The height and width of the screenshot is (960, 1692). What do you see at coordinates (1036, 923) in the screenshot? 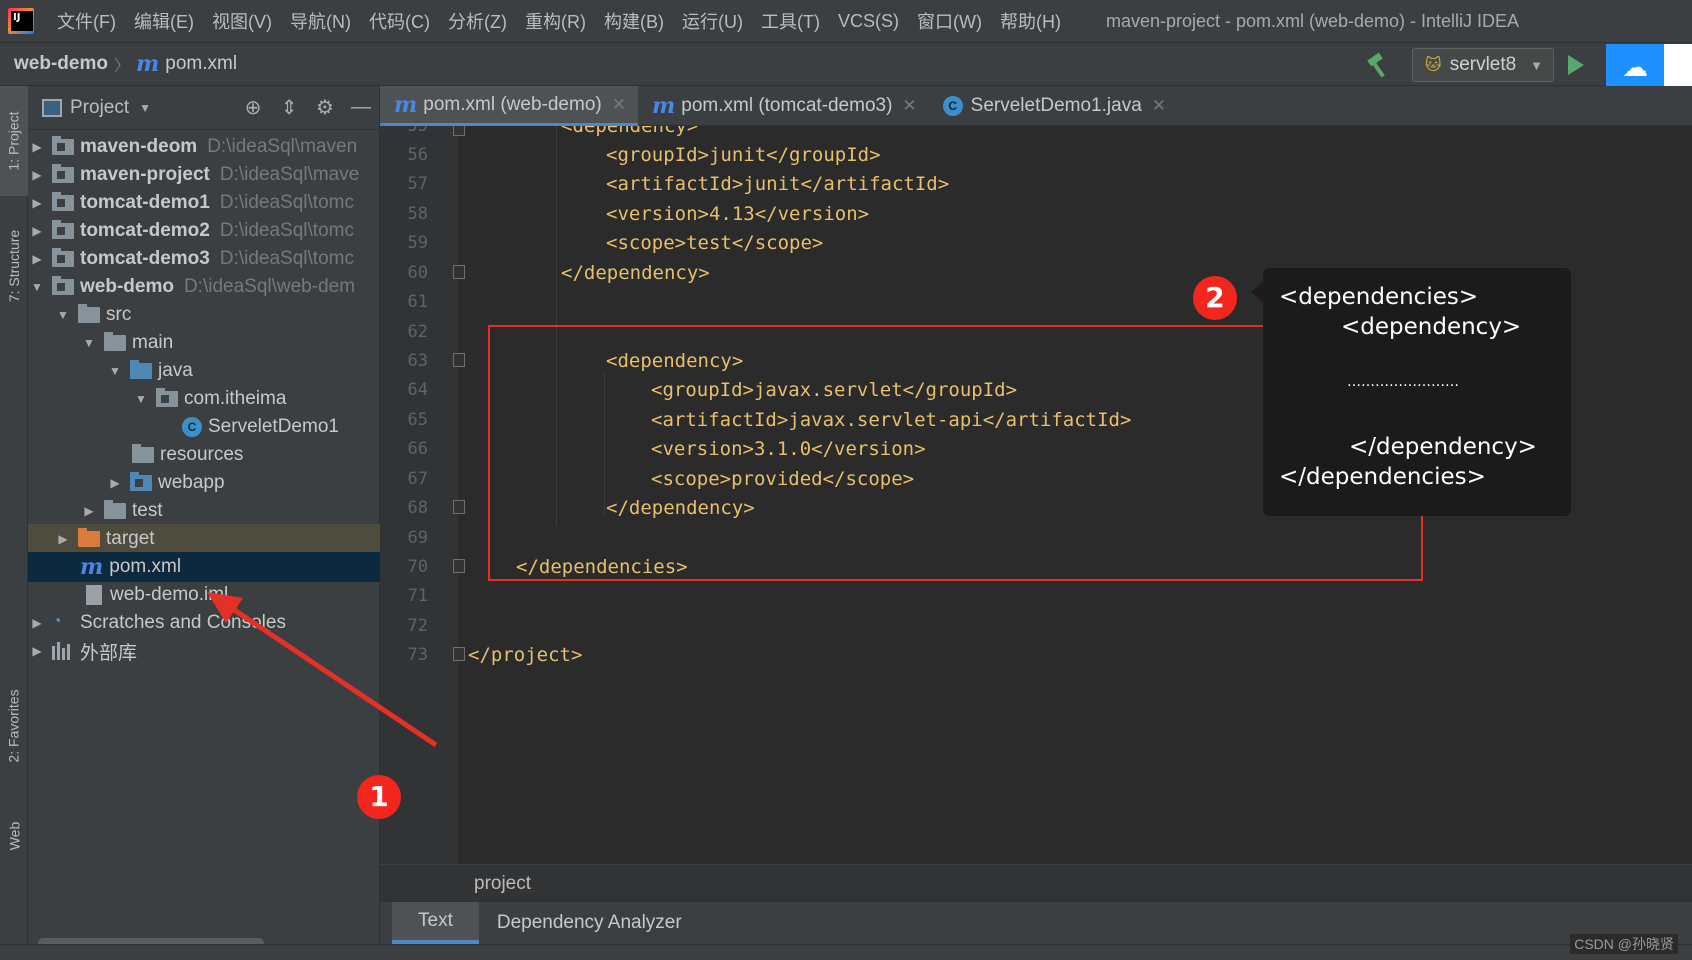
I see `editor-bottom-tabs: Text Dependency Analyzer` at bounding box center [1036, 923].